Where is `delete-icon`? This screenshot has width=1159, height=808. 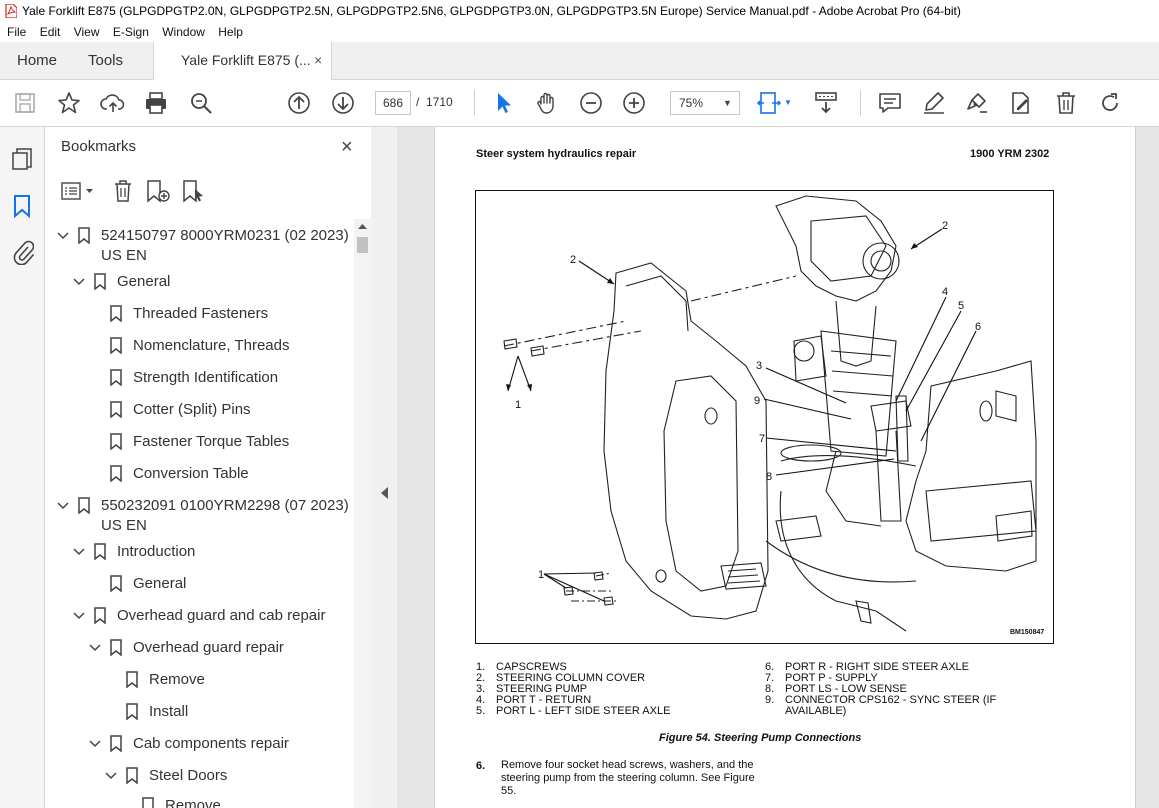
delete-icon is located at coordinates (1066, 103).